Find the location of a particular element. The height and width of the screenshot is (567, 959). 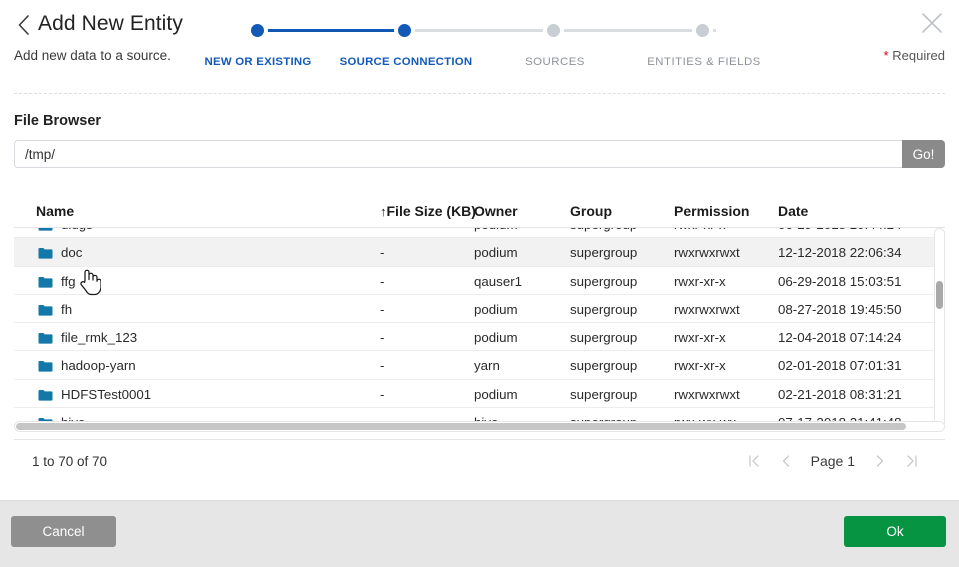

table-cell-owner: qauser1 is located at coordinates (498, 281).